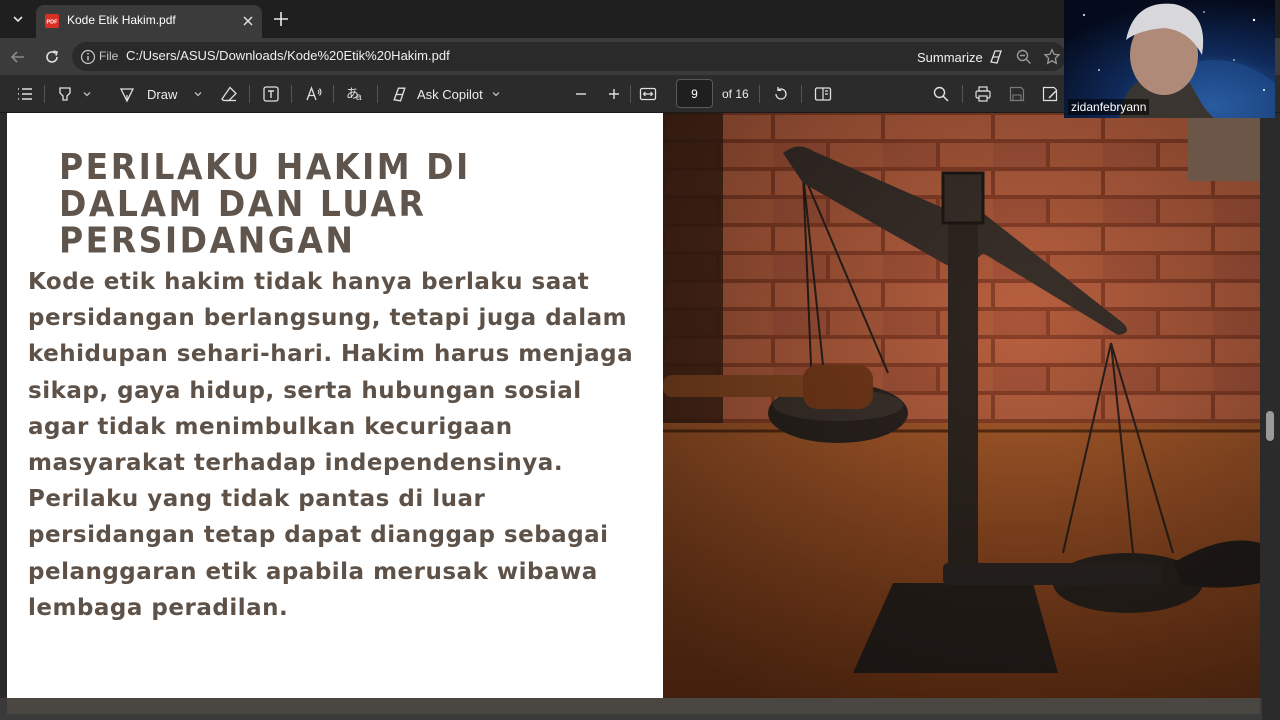  What do you see at coordinates (1050, 94) in the screenshot?
I see `save-as-icon` at bounding box center [1050, 94].